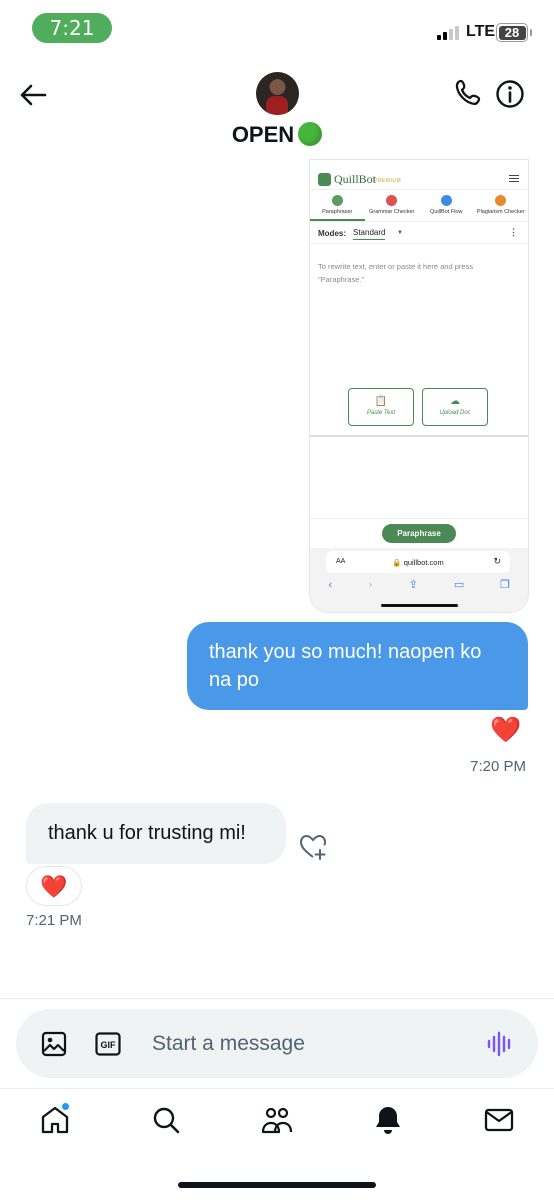  I want to click on plagiarism-icon, so click(501, 200).